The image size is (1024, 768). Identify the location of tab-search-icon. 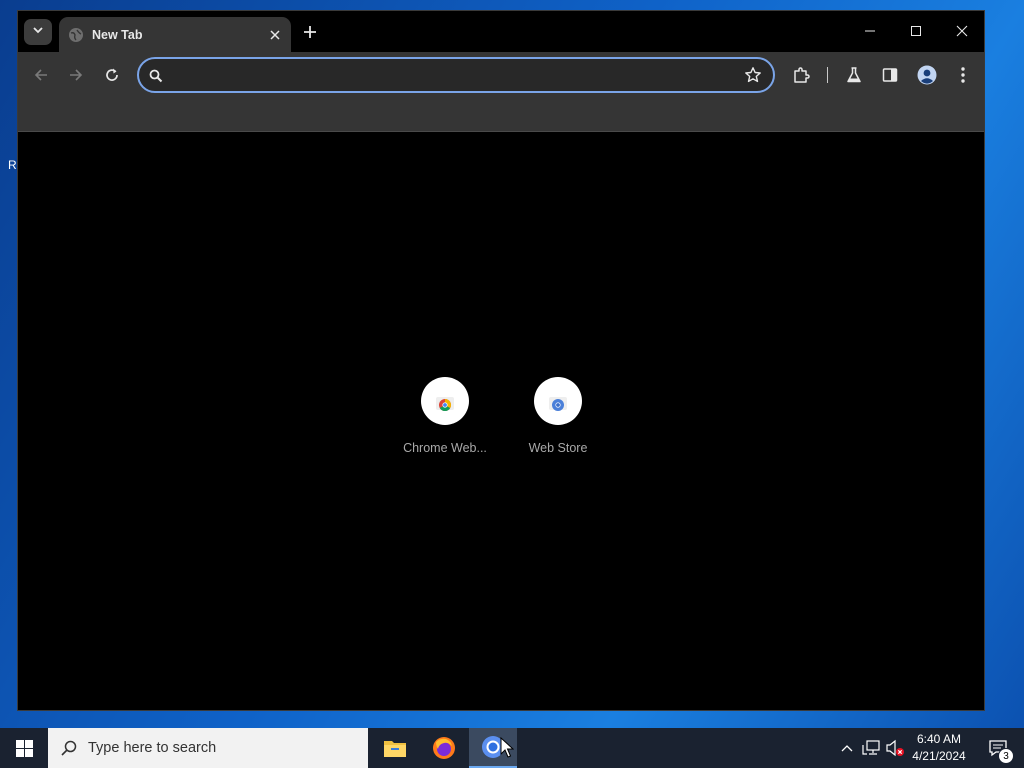
(38, 32).